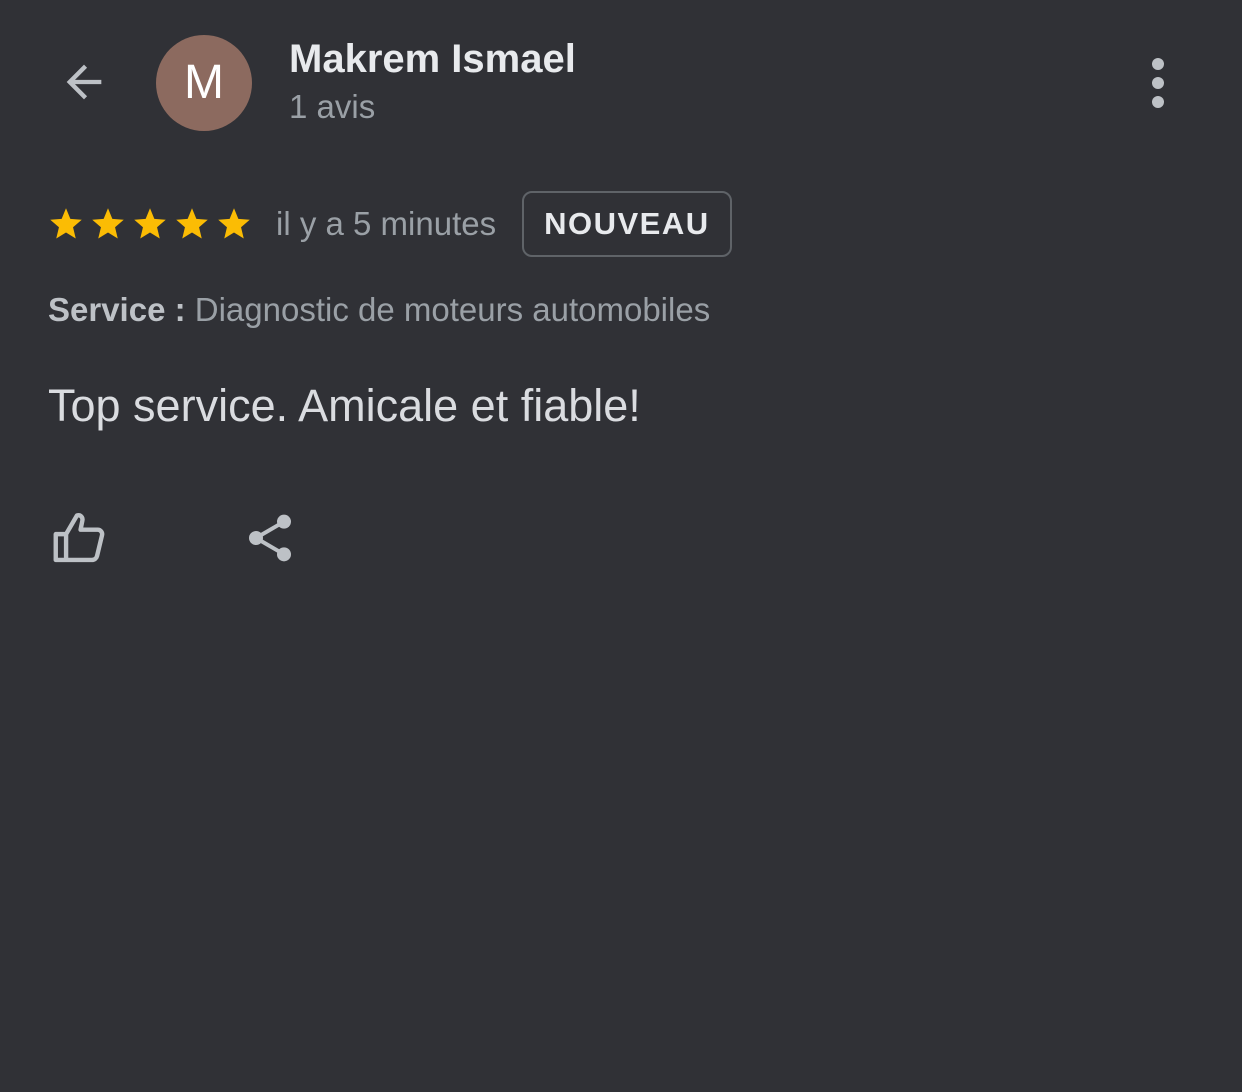 This screenshot has width=1242, height=1092. Describe the element at coordinates (452, 309) in the screenshot. I see `service-value: Diagnostic de moteurs automobiles` at that location.